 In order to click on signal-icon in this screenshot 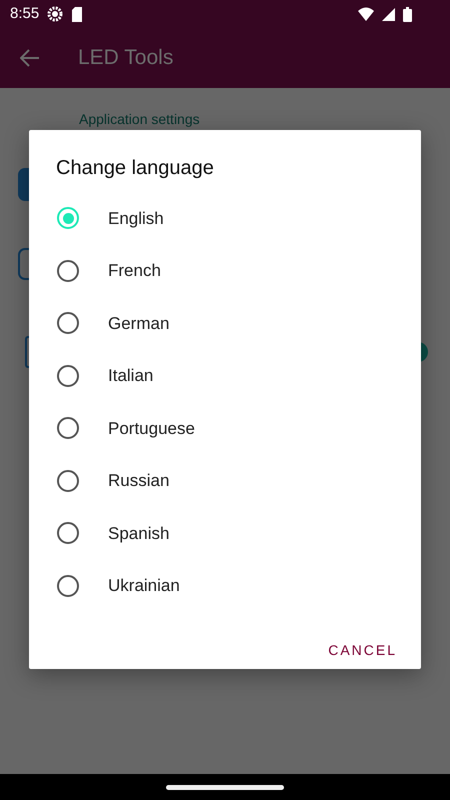, I will do `click(388, 14)`.